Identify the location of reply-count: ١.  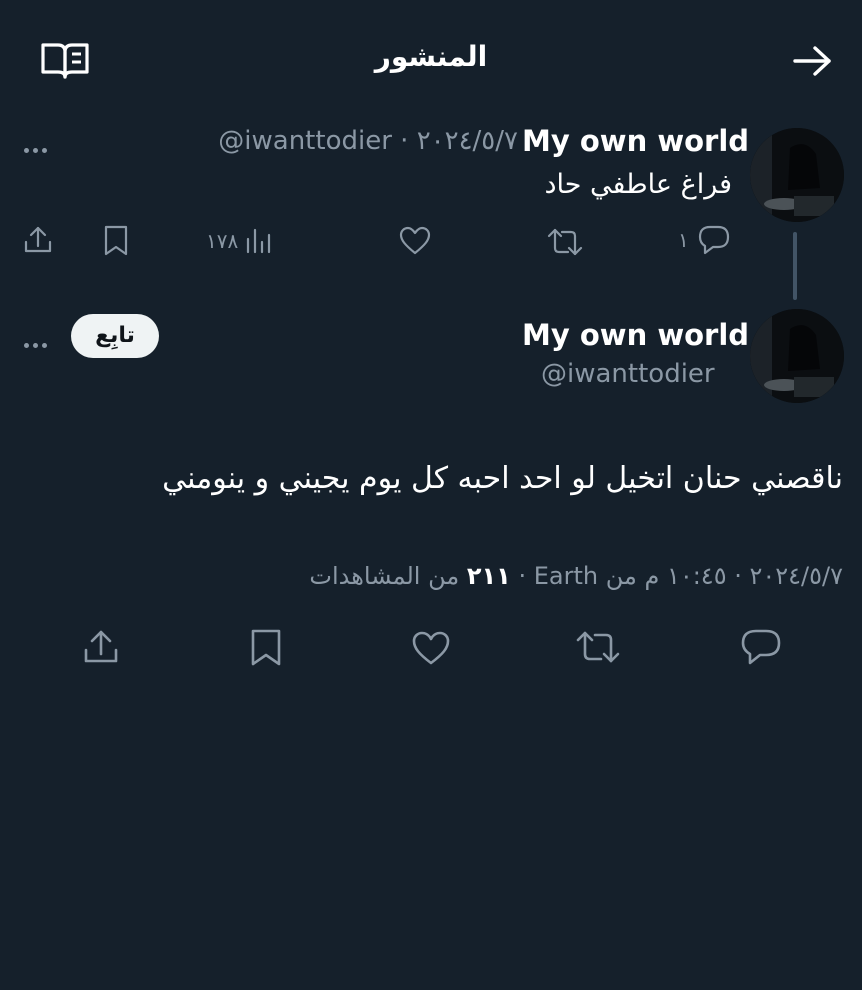
(683, 240).